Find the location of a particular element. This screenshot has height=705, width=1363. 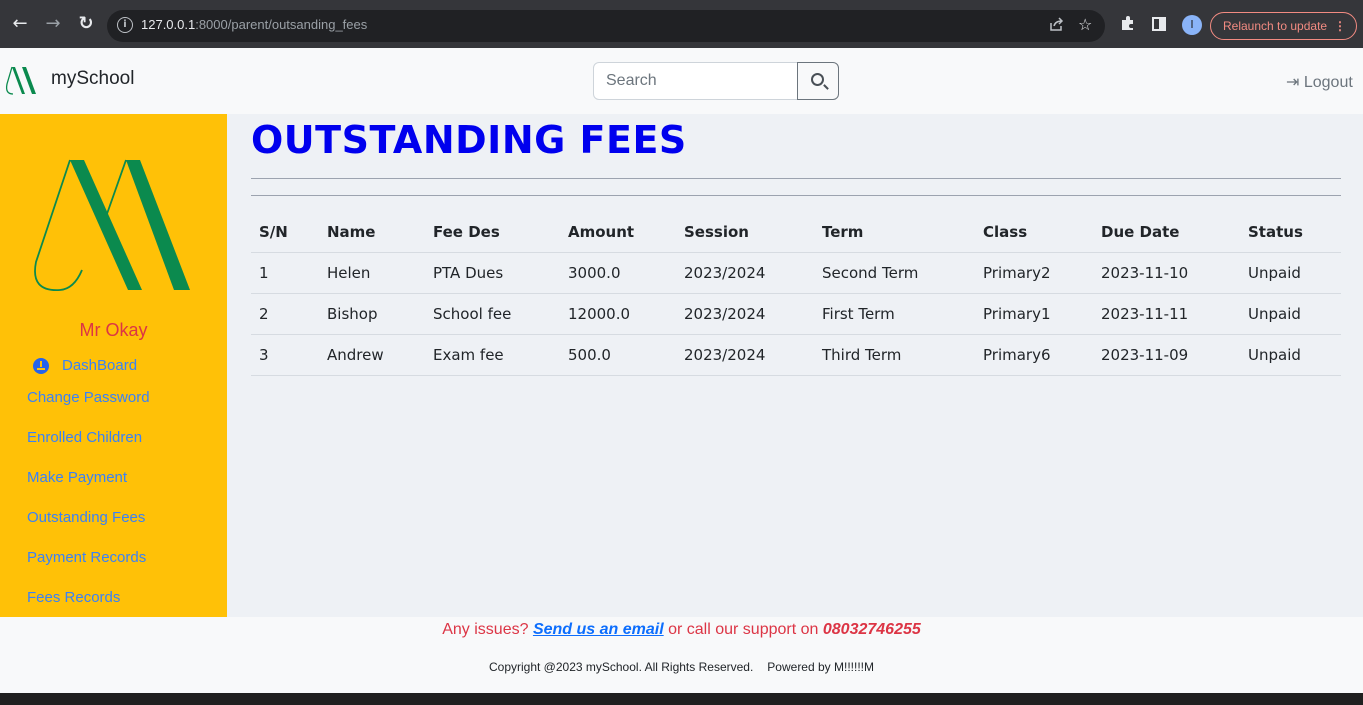

taskbar is located at coordinates (681, 699).